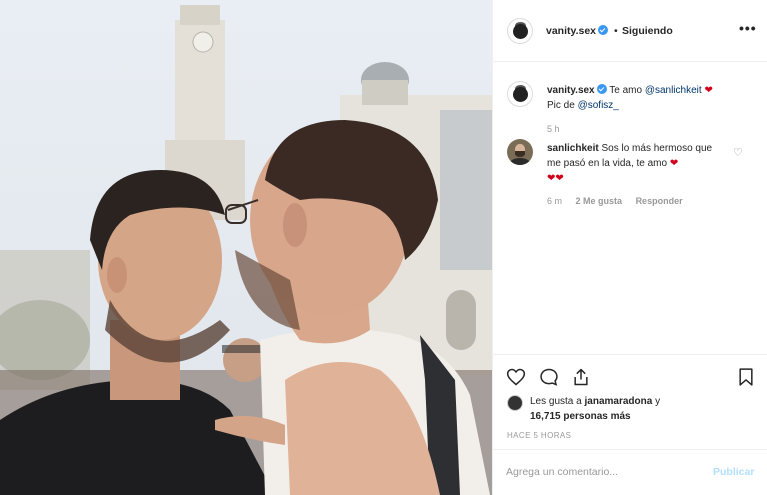 The height and width of the screenshot is (495, 767). What do you see at coordinates (626, 90) in the screenshot?
I see `caption-text-1: Te amo` at bounding box center [626, 90].